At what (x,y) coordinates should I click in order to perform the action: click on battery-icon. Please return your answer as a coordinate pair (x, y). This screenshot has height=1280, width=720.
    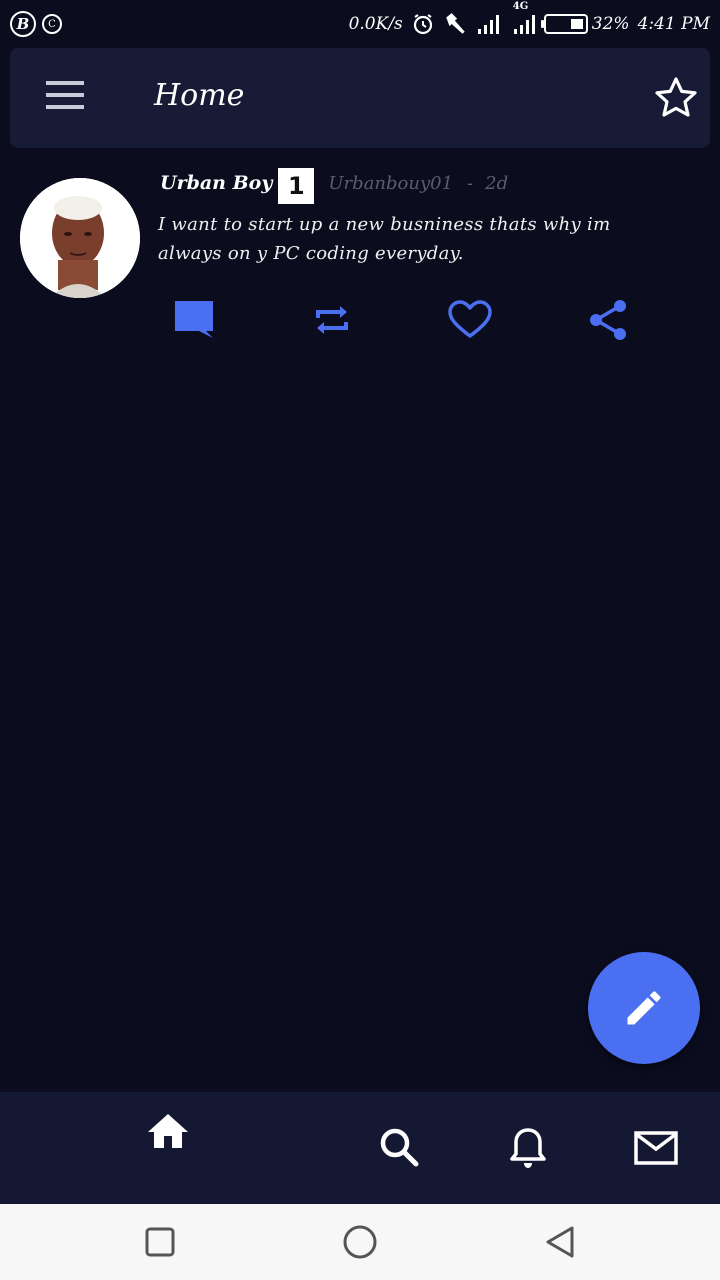
    Looking at the image, I should click on (565, 24).